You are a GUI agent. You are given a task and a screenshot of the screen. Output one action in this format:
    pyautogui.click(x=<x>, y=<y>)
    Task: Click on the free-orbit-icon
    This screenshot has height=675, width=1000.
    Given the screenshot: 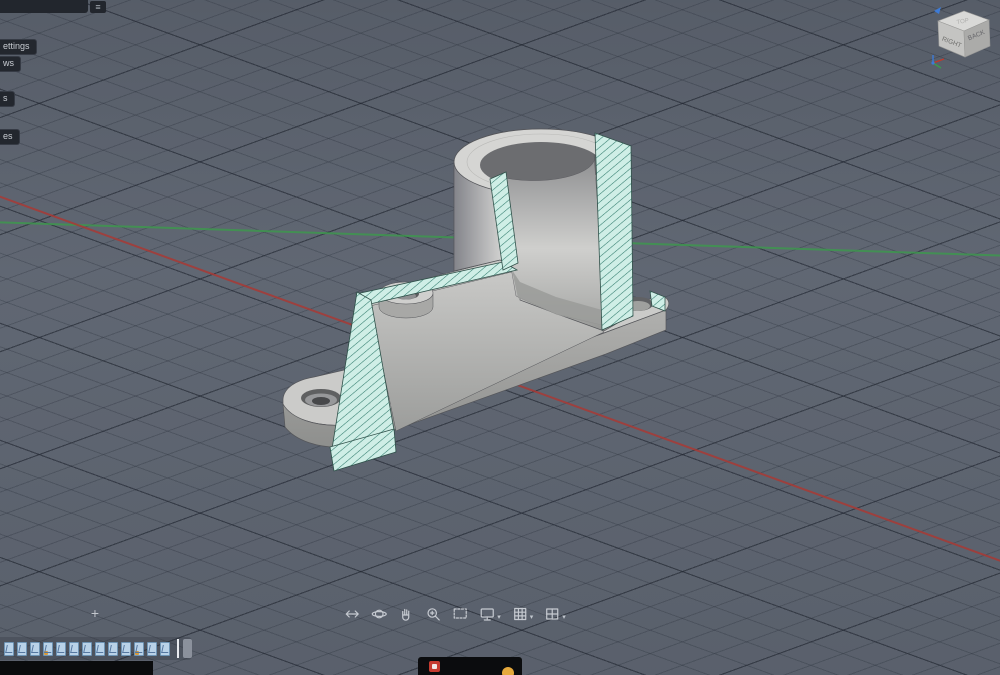 What is the action you would take?
    pyautogui.click(x=379, y=614)
    